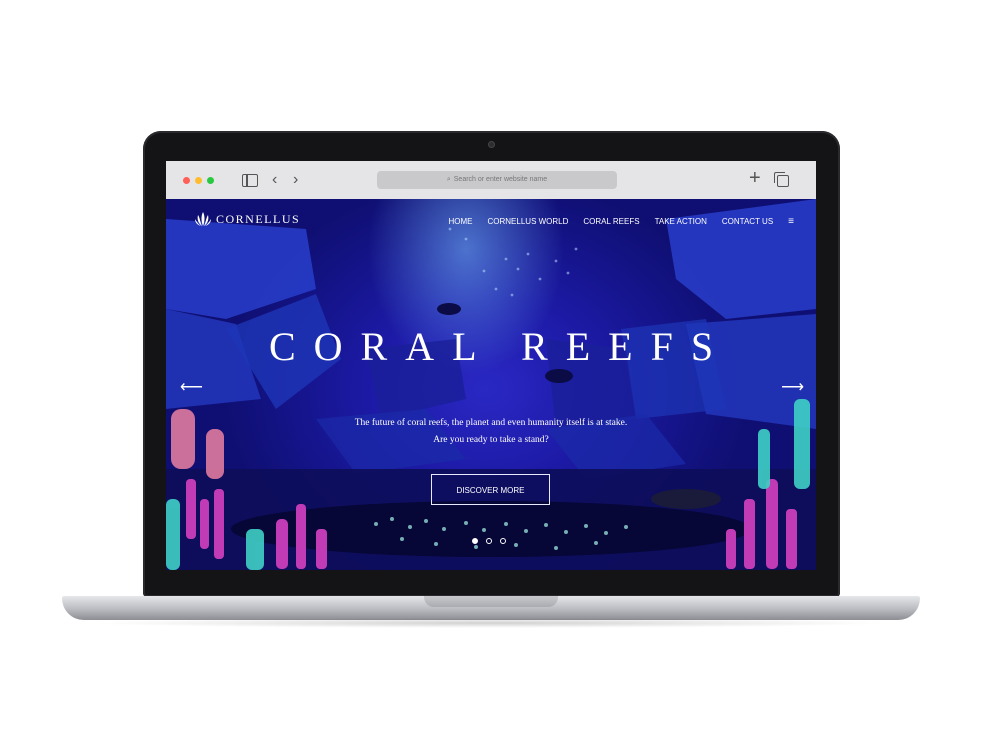 Image resolution: width=1000 pixels, height=751 pixels. Describe the element at coordinates (461, 221) in the screenshot. I see `nav-home: HOME` at that location.